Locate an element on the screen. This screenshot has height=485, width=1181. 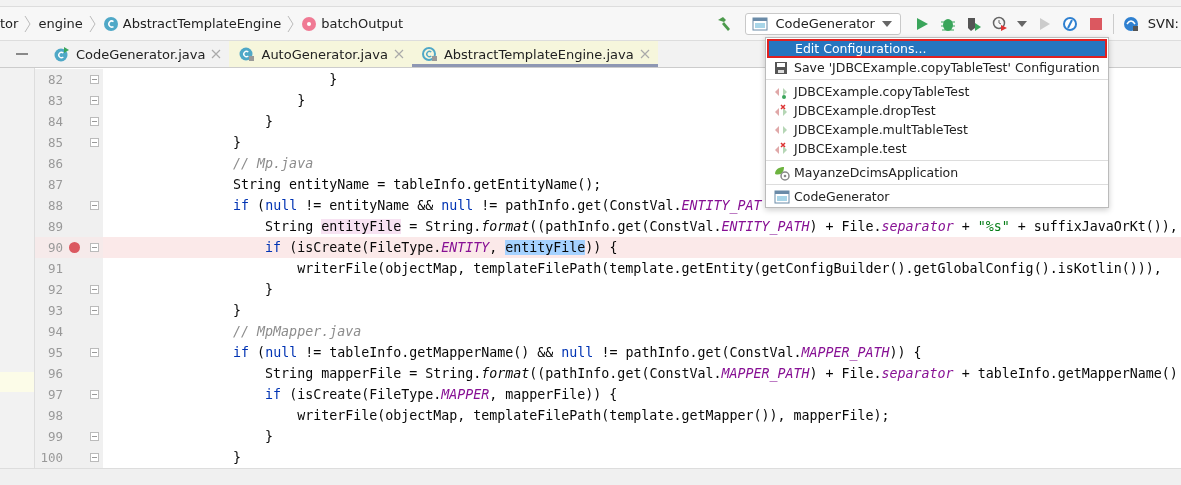
menu-item: JDBCExample.test is located at coordinates (937, 148).